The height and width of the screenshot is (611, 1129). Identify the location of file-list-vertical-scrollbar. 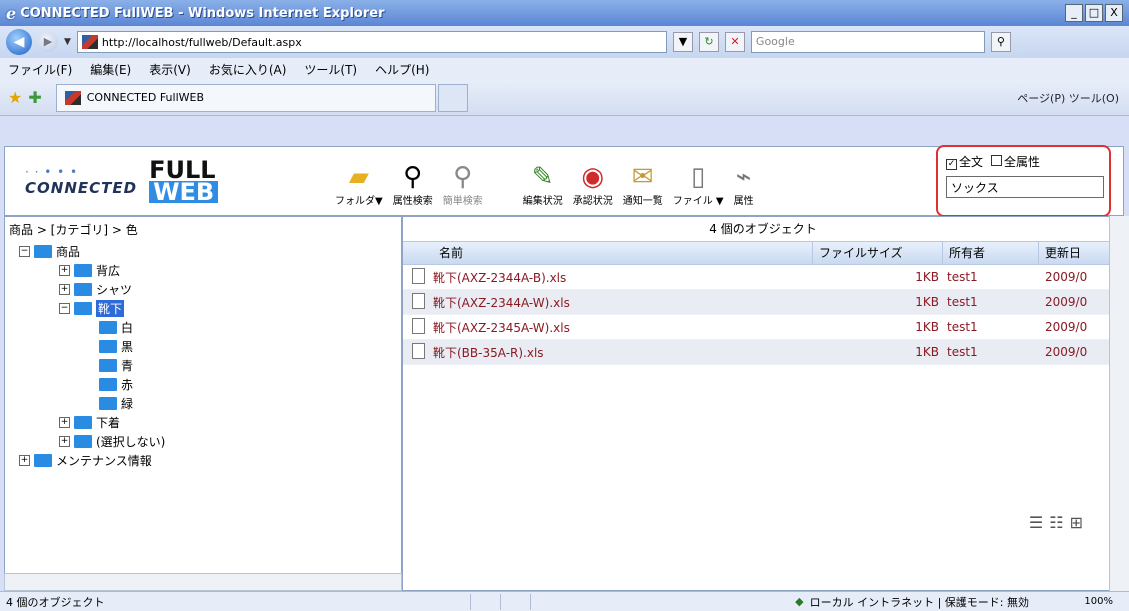
(1119, 403).